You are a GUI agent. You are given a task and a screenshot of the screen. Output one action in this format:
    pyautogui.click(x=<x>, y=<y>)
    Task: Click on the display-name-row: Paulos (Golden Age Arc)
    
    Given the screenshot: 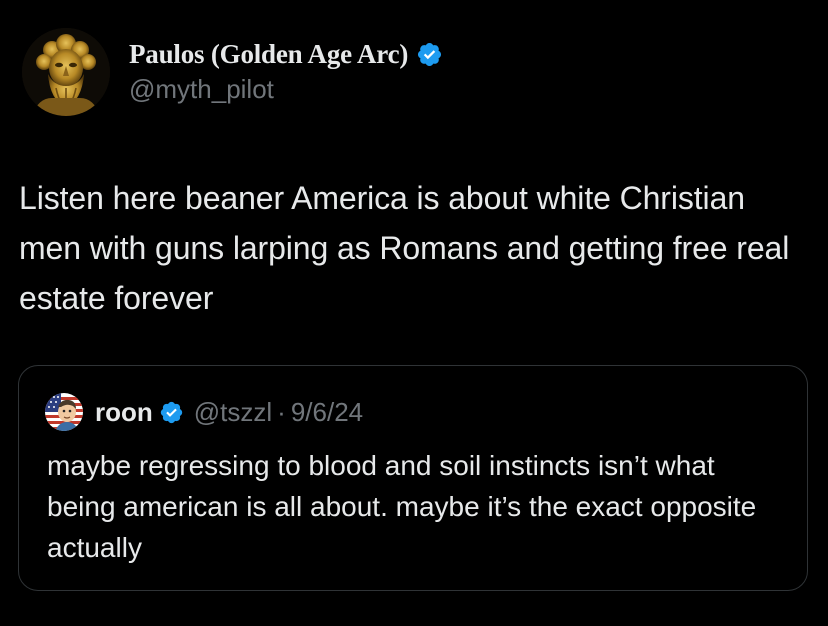 What is the action you would take?
    pyautogui.click(x=286, y=54)
    